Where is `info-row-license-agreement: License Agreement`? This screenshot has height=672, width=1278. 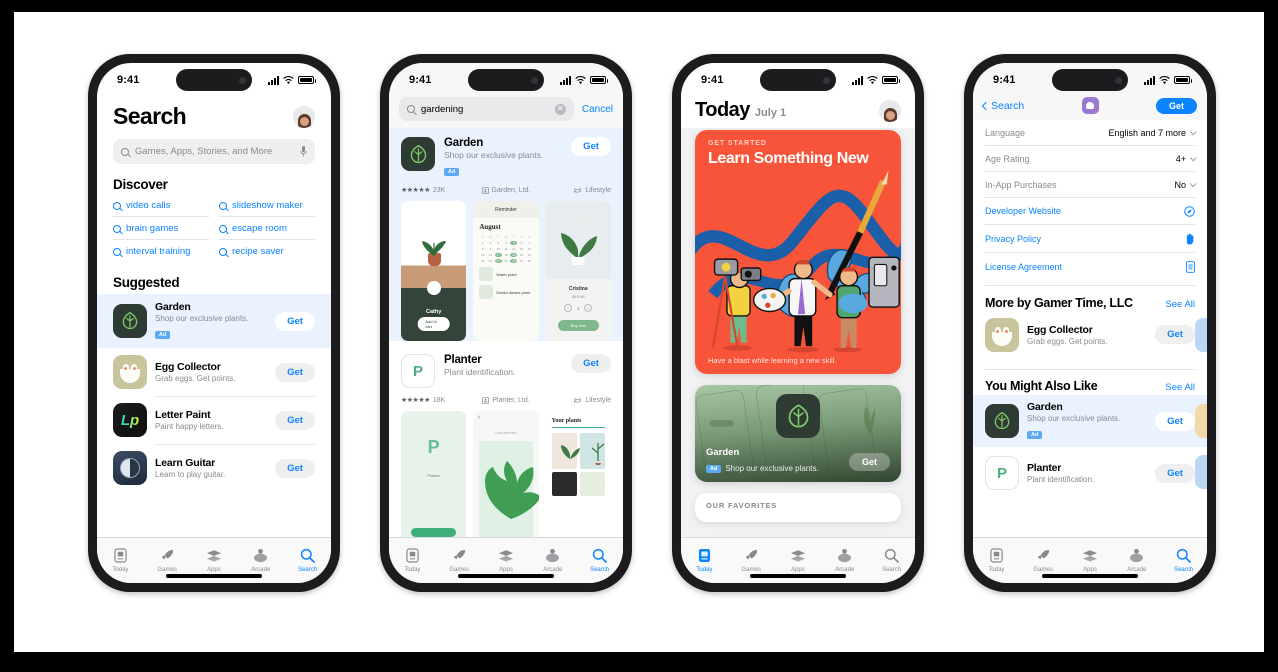
info-row-license-agreement: License Agreement is located at coordinates (1090, 266).